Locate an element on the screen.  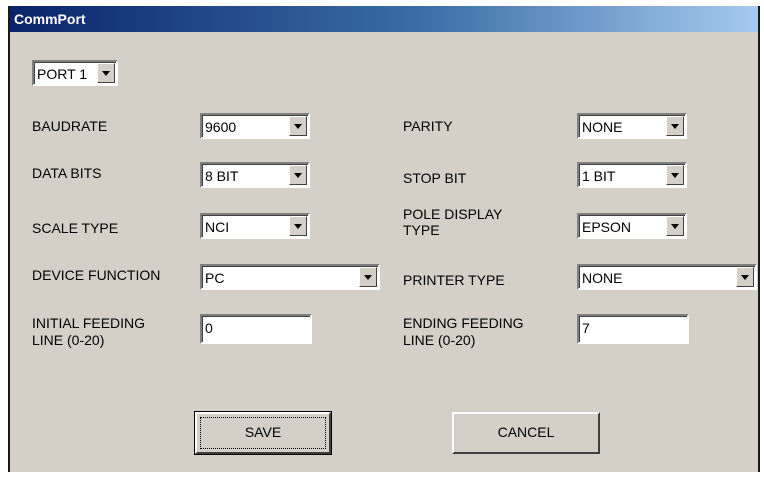
port-select: PORT 1 is located at coordinates (75, 73).